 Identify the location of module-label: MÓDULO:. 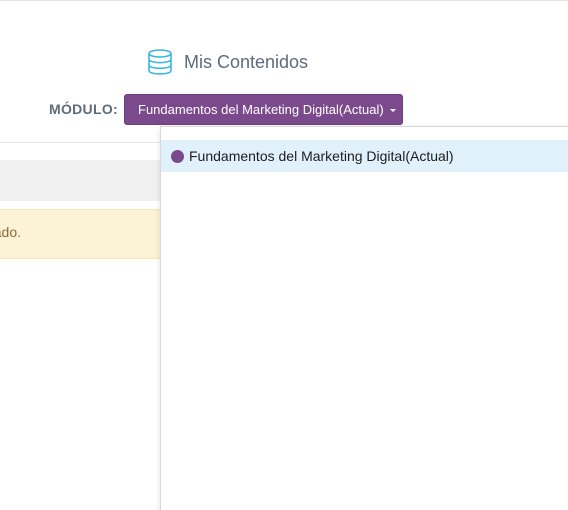
(83, 109).